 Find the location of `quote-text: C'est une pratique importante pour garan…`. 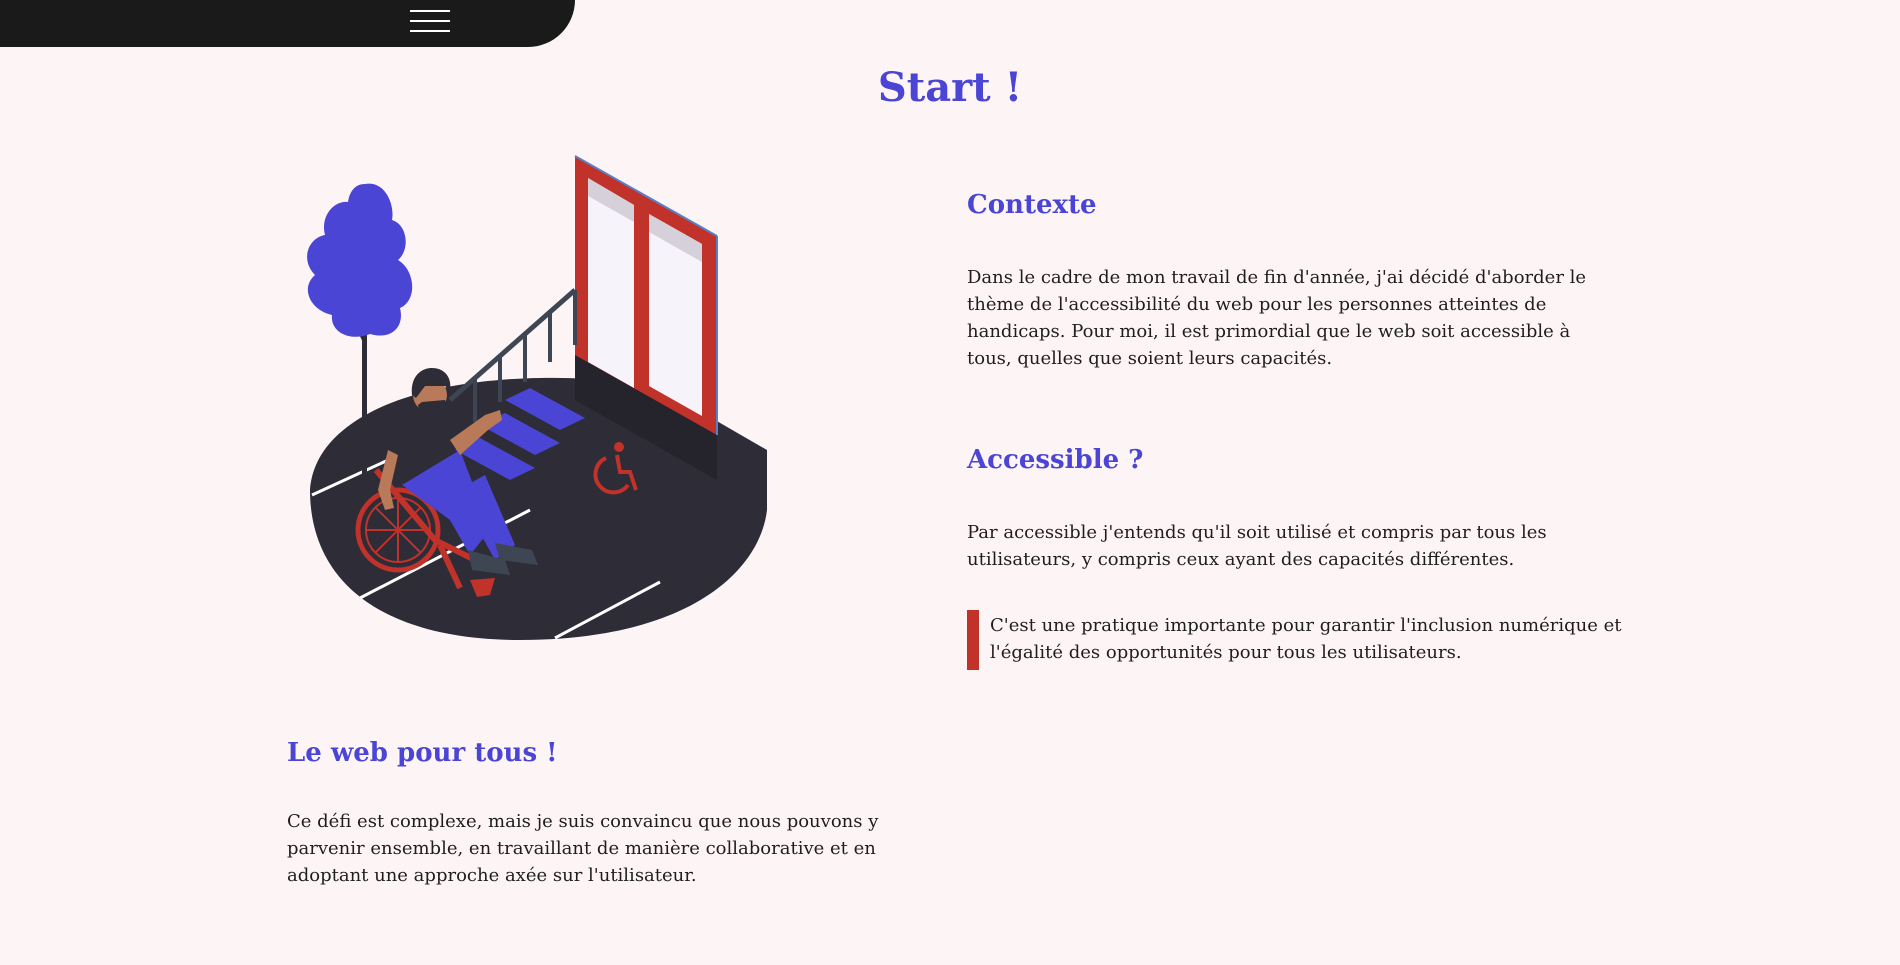

quote-text: C'est une pratique importante pour garan… is located at coordinates (1306, 639).